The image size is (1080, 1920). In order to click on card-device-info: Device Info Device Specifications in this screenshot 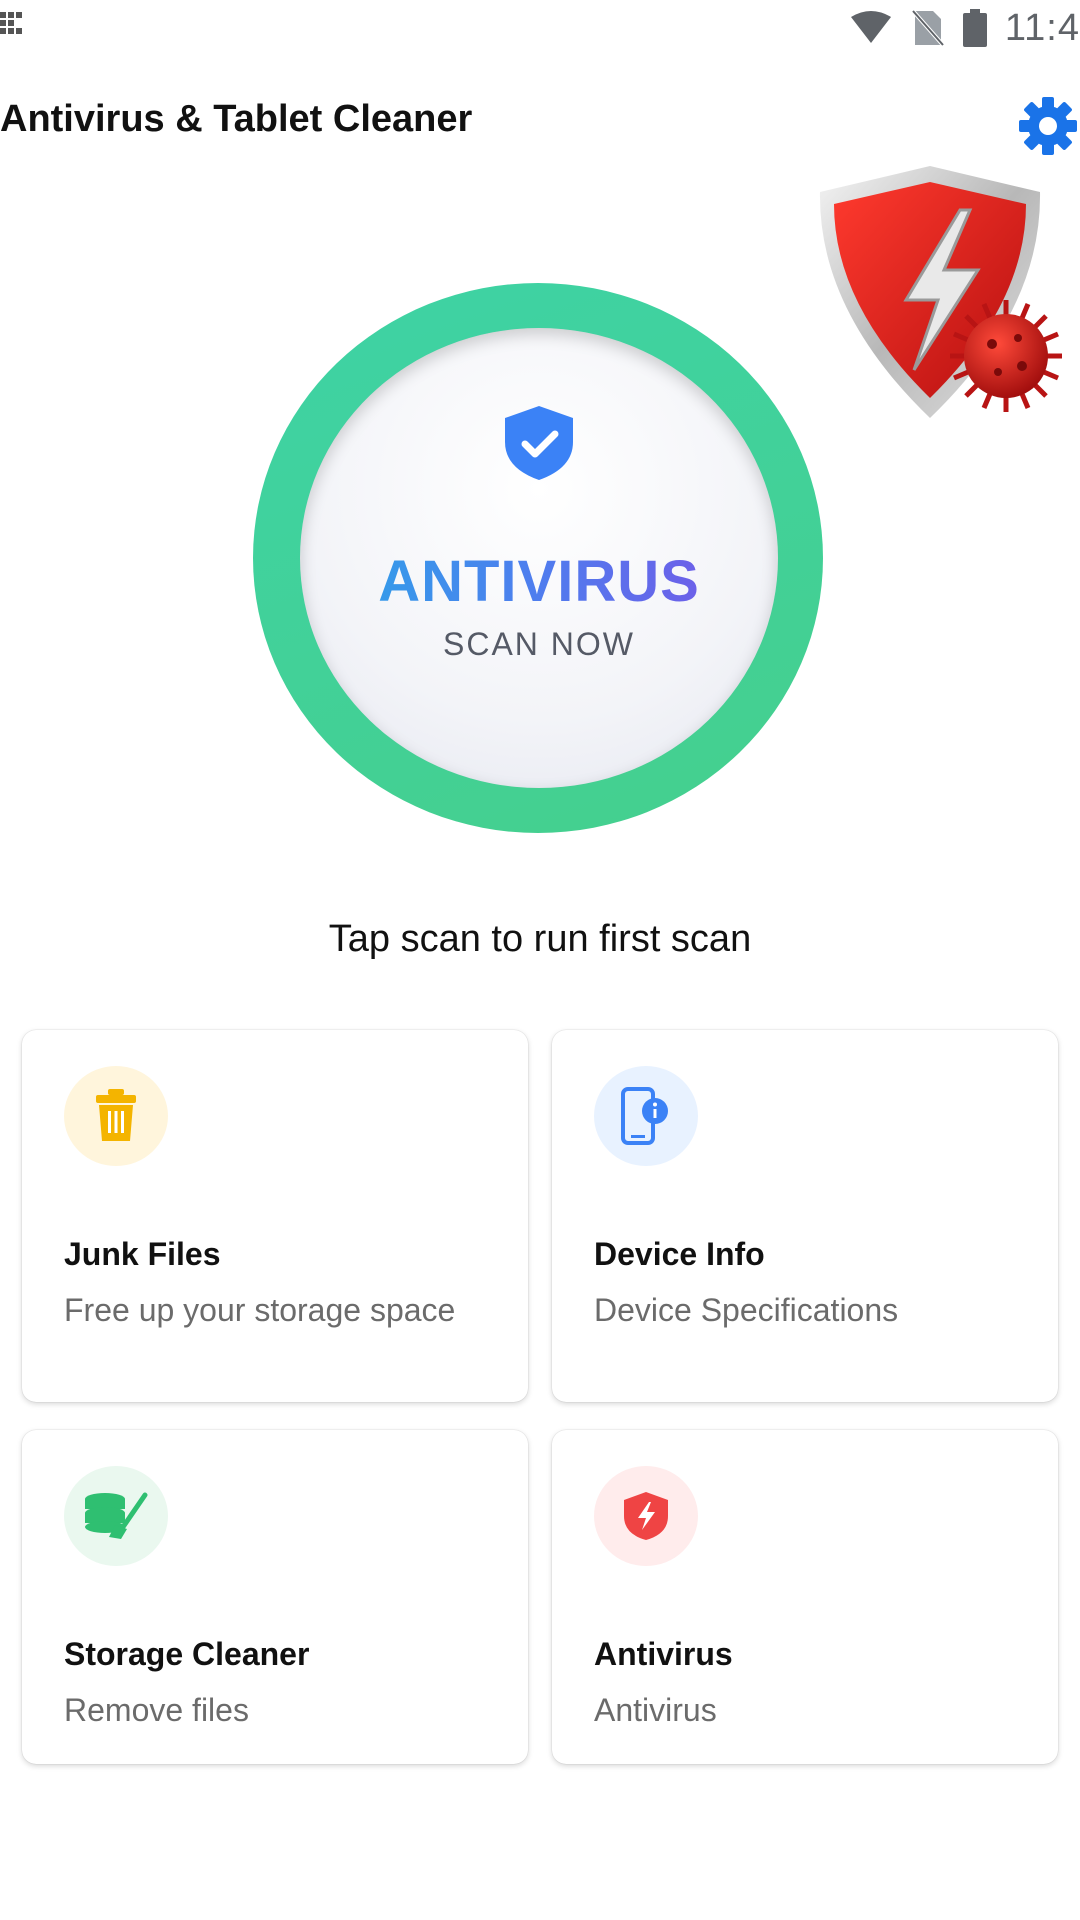, I will do `click(805, 1216)`.